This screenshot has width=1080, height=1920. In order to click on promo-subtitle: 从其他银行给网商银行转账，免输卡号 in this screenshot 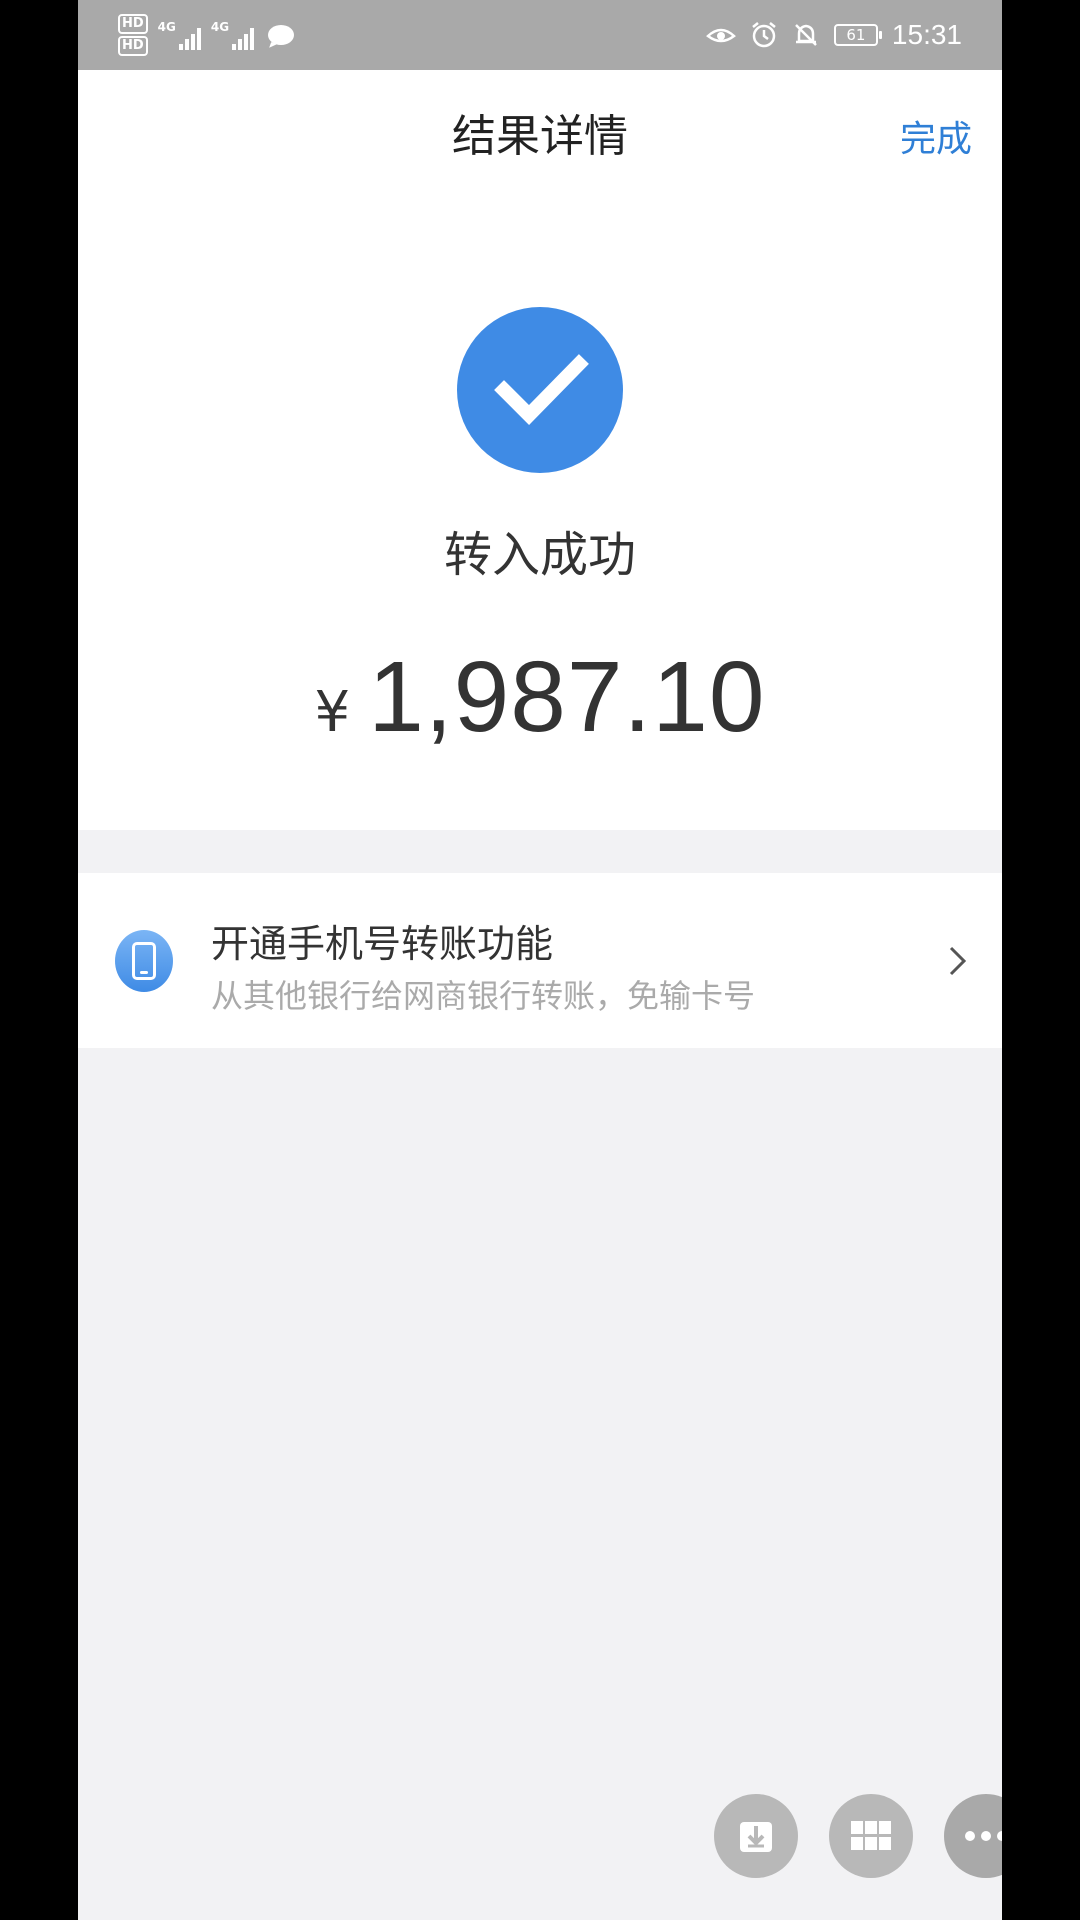, I will do `click(483, 996)`.